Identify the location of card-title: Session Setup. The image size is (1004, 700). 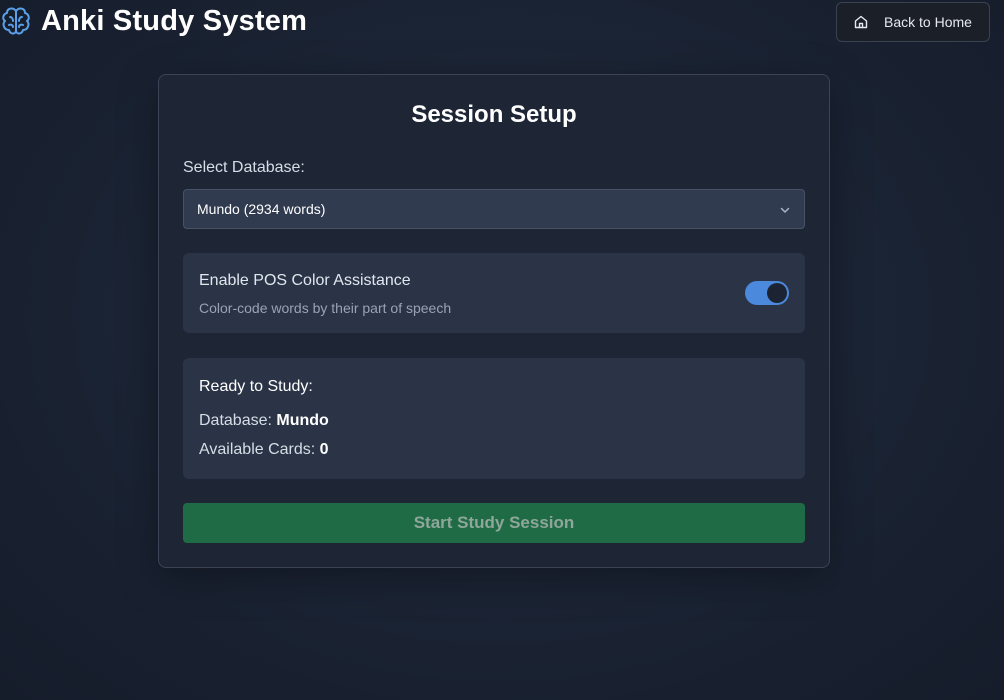
(494, 114).